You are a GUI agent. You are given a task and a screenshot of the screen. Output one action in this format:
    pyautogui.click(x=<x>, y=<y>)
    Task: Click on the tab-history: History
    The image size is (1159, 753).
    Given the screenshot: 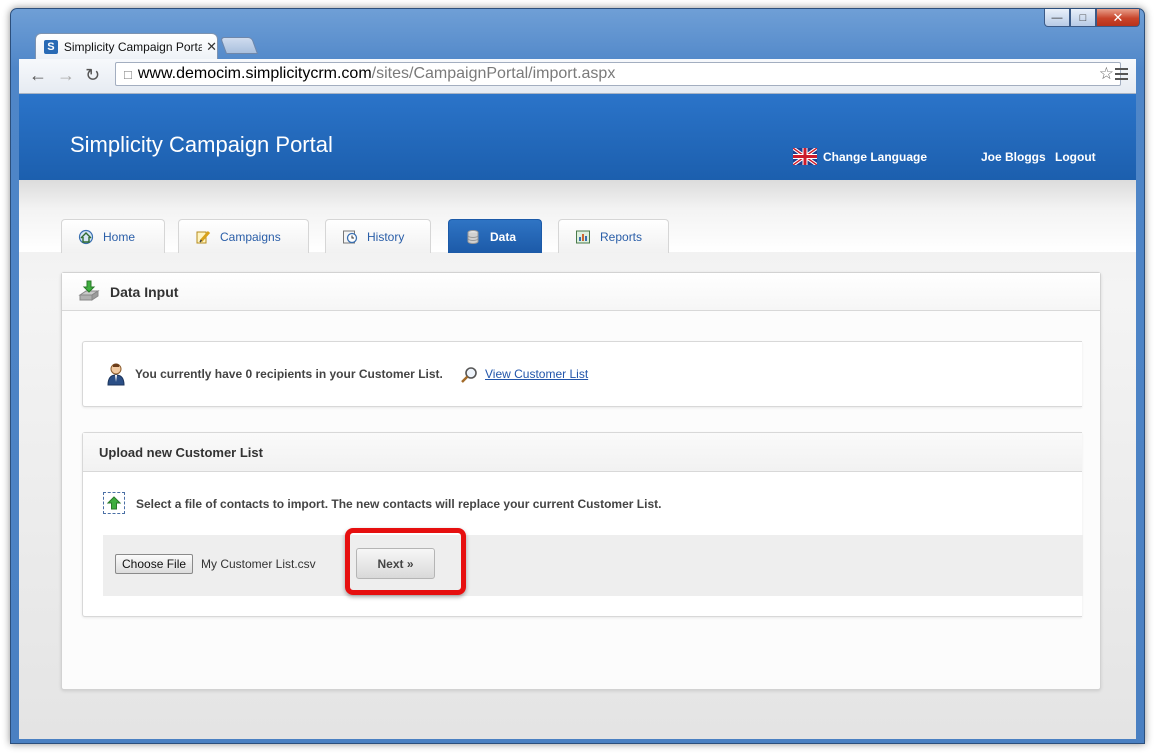 What is the action you would take?
    pyautogui.click(x=378, y=236)
    